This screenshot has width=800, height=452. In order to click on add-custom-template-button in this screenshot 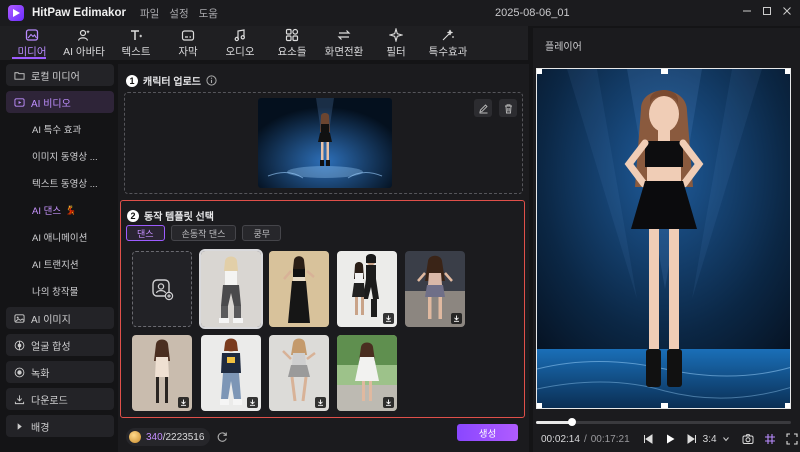, I will do `click(162, 289)`.